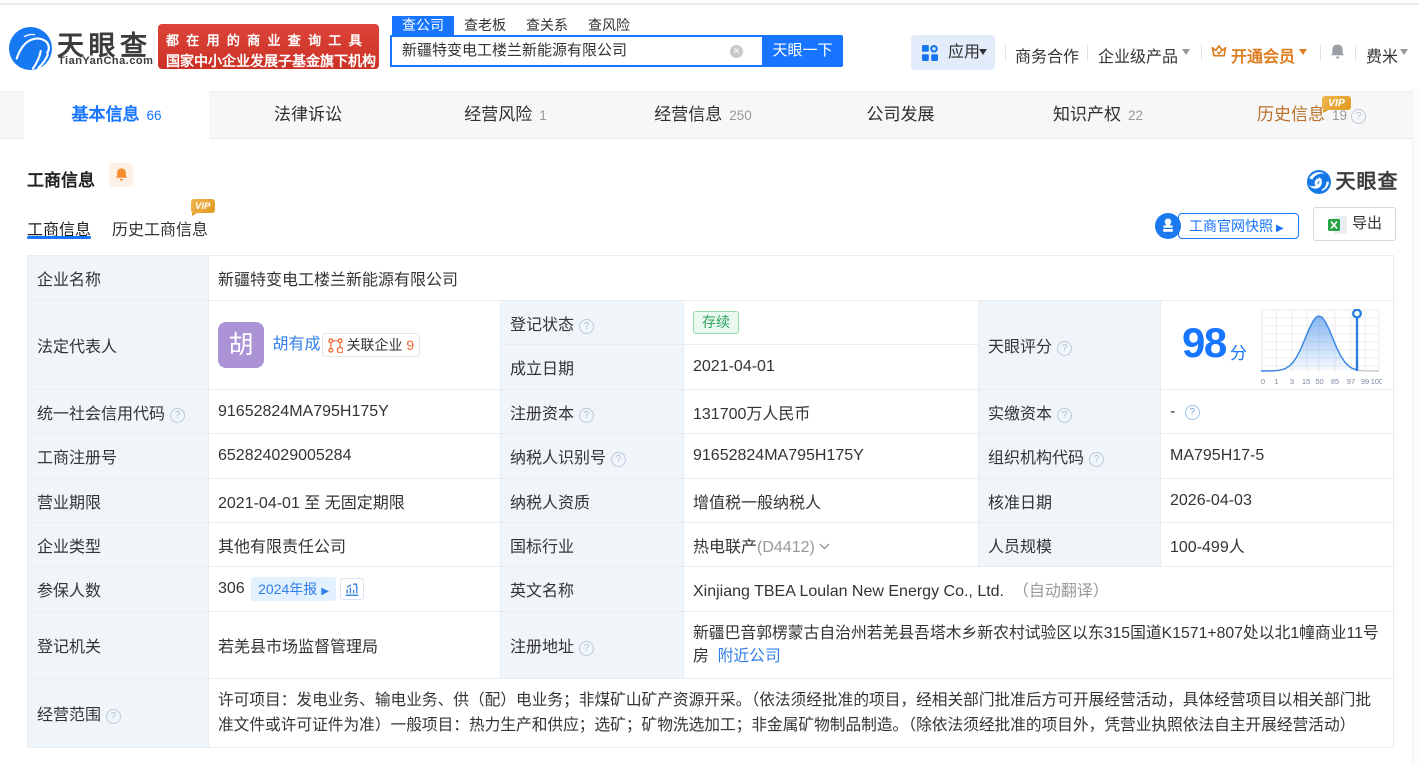 The height and width of the screenshot is (764, 1419). Describe the element at coordinates (1365, 381) in the screenshot. I see `svg-text: 99` at that location.